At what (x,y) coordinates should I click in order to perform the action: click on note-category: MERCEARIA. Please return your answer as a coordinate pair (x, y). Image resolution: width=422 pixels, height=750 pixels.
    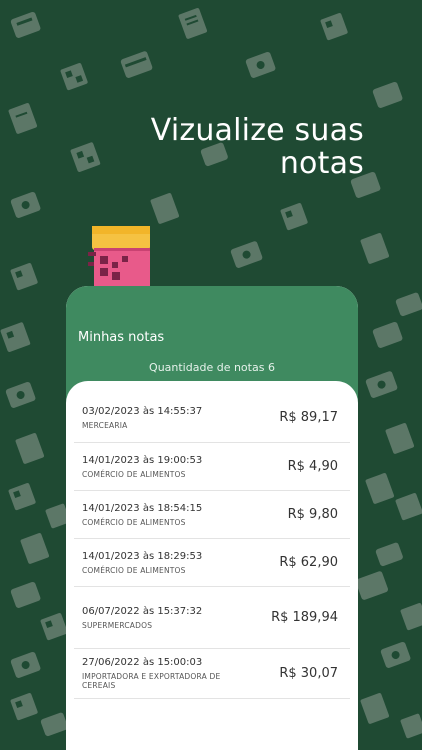
    Looking at the image, I should click on (105, 425).